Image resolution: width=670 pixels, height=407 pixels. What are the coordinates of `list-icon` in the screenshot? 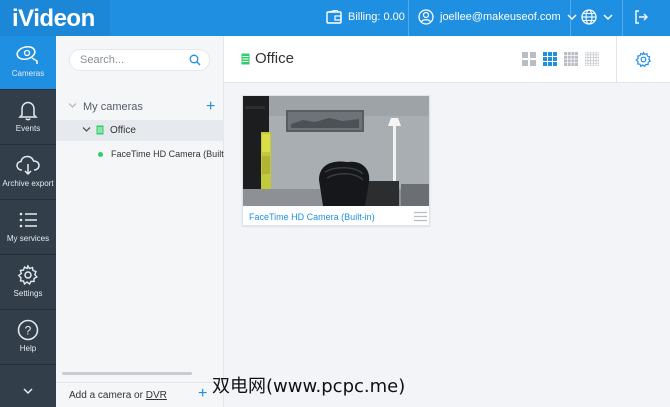 It's located at (28, 220).